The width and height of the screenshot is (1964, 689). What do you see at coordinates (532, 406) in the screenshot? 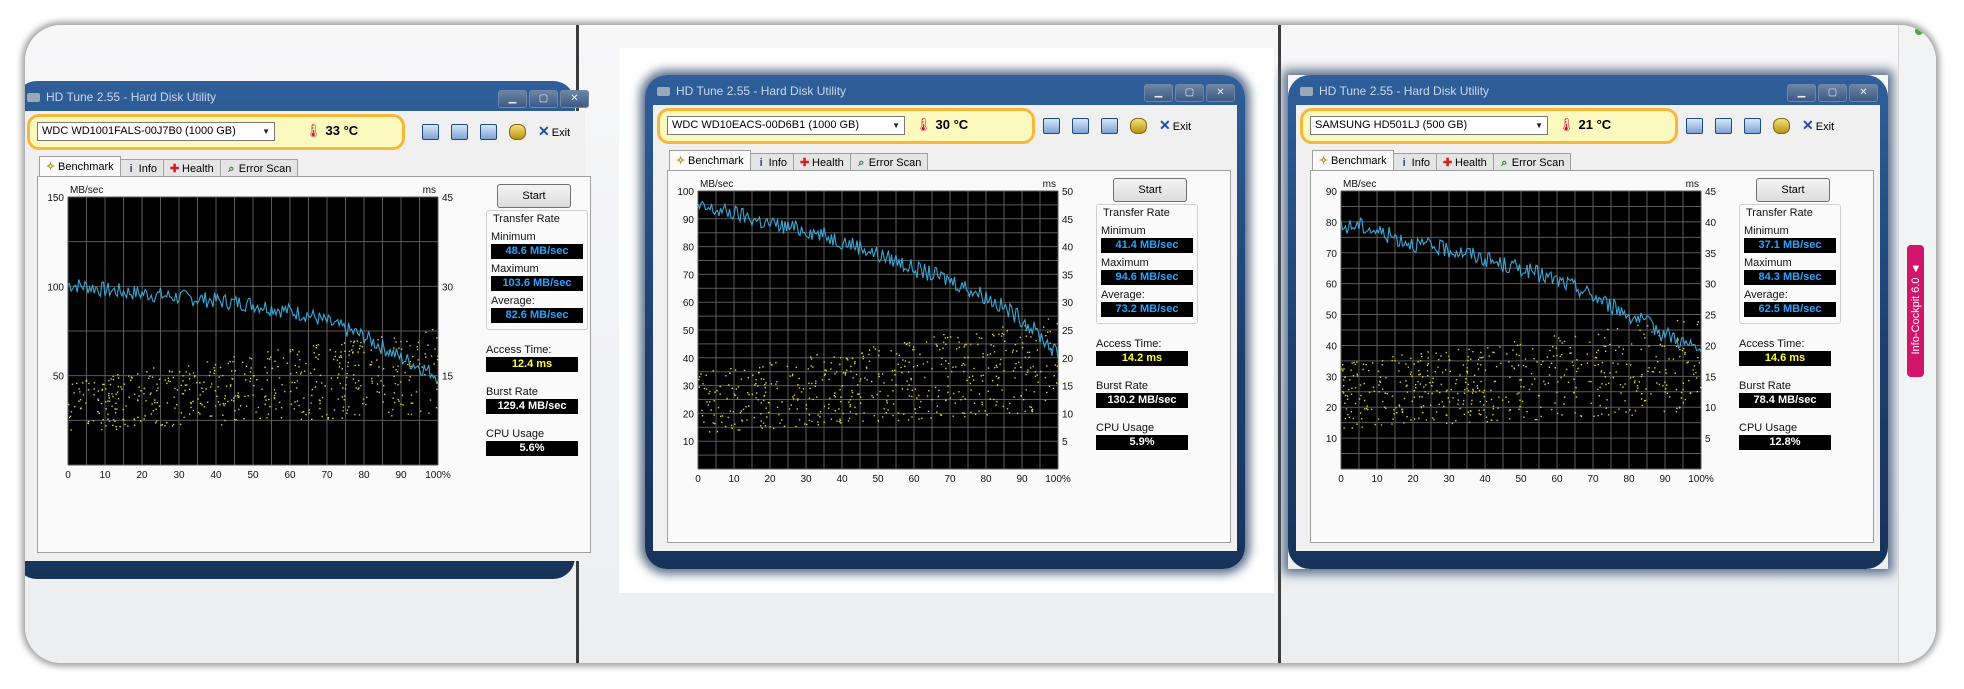
I see `burst-rate-value: 129.4 MB/sec` at bounding box center [532, 406].